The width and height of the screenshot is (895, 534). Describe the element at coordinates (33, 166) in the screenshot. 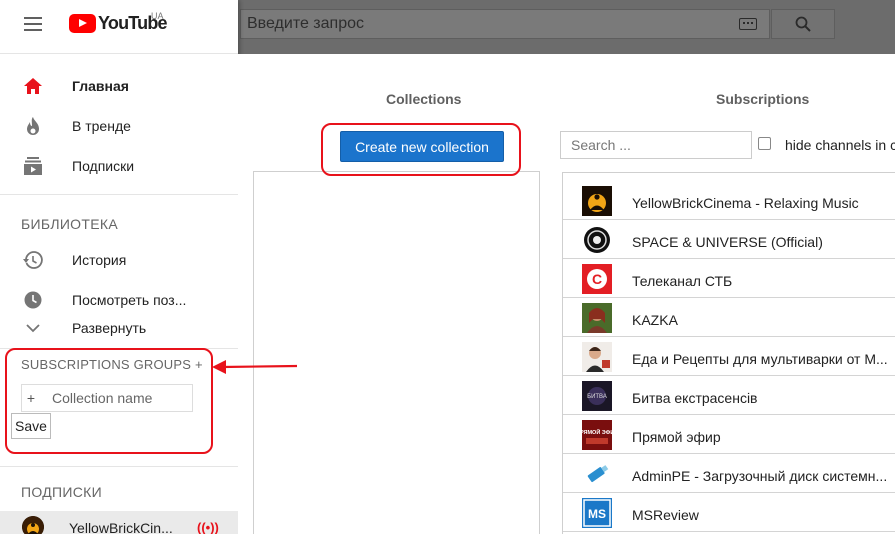

I see `subscriptions-icon` at that location.